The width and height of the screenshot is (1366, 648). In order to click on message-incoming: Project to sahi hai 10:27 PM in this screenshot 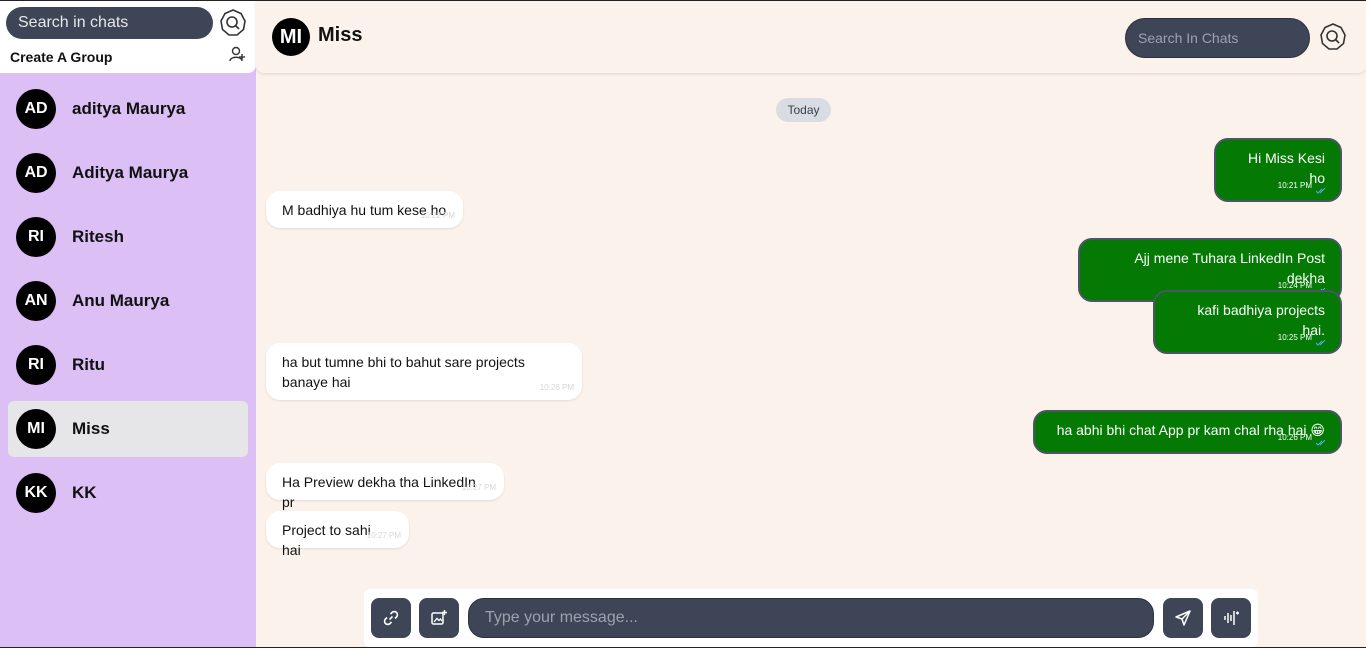, I will do `click(337, 534)`.